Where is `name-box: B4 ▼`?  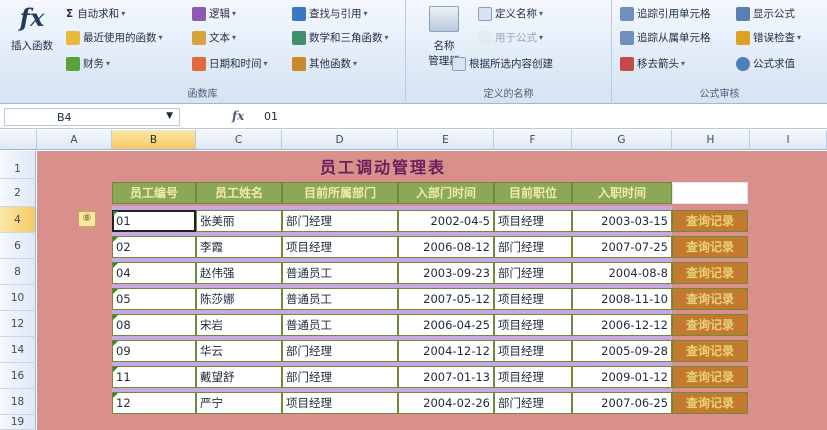
name-box: B4 ▼ is located at coordinates (92, 117).